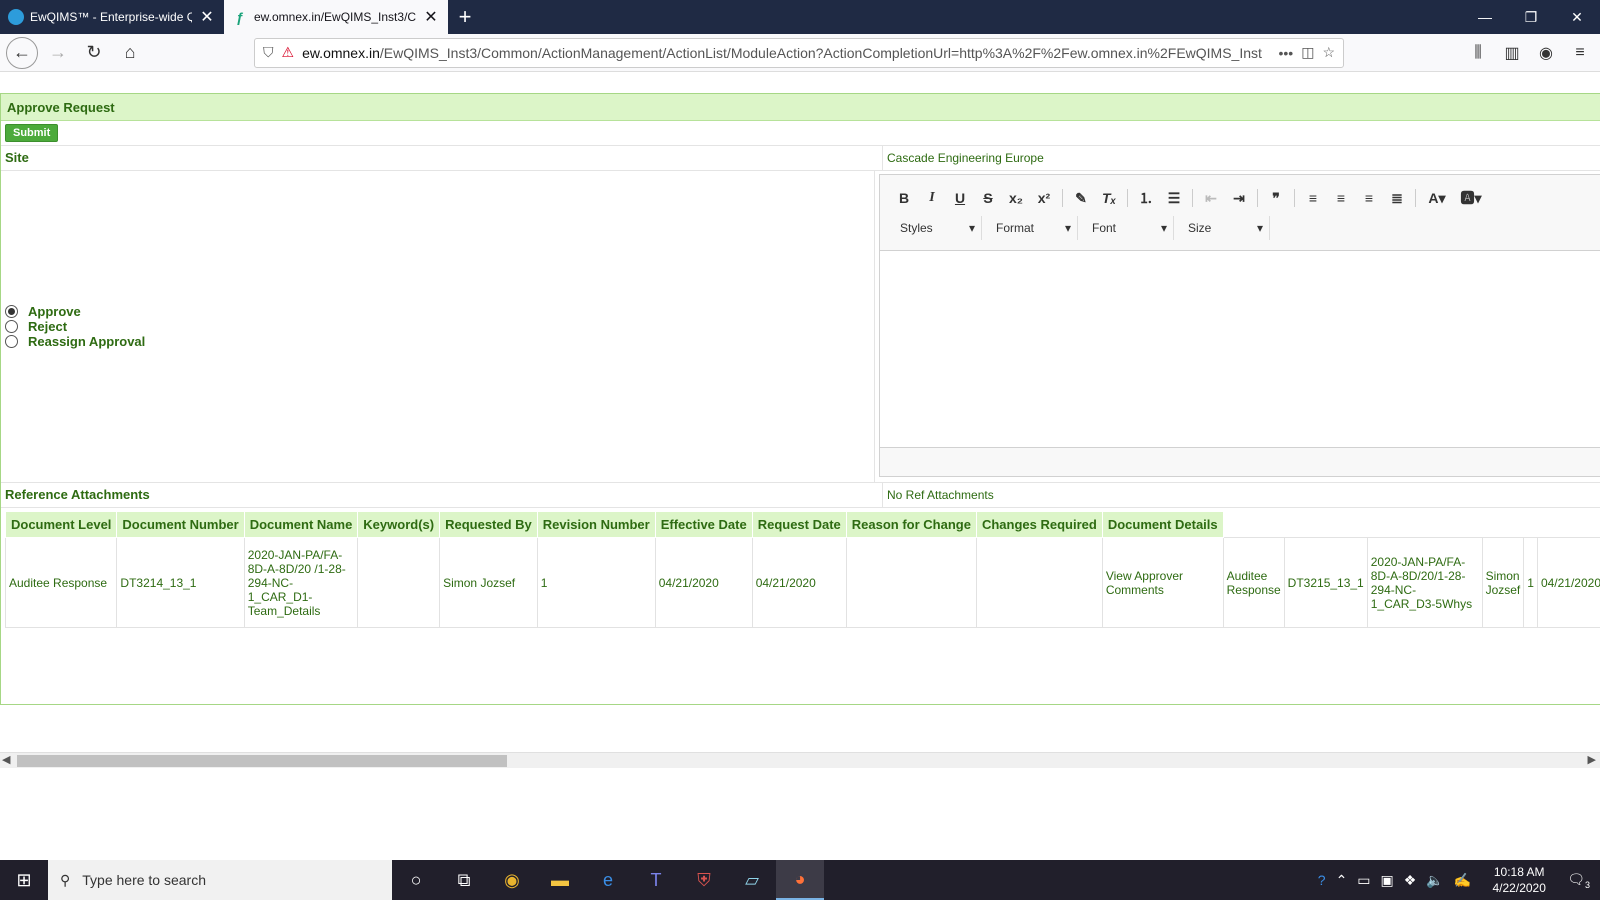 Image resolution: width=1600 pixels, height=900 pixels. Describe the element at coordinates (1276, 198) in the screenshot. I see `blockquote-icon: ❞` at that location.